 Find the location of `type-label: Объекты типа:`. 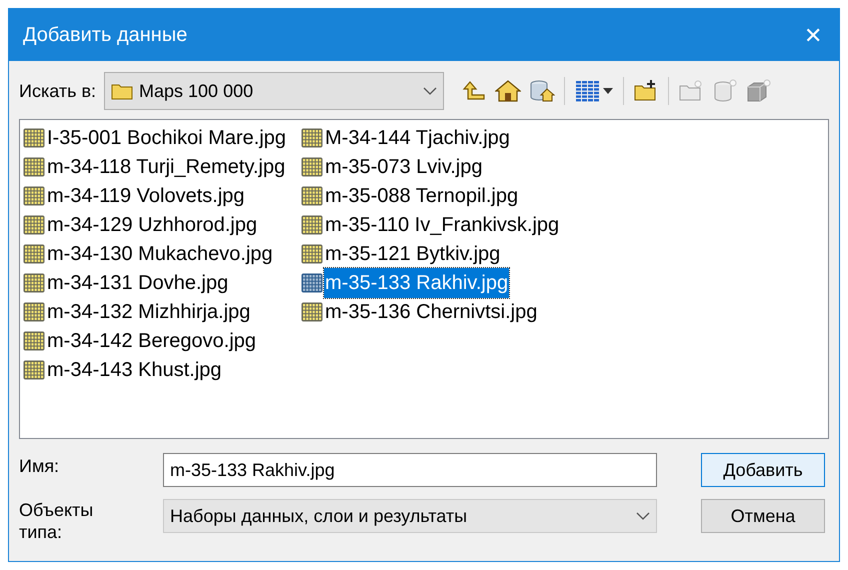

type-label: Объекты типа: is located at coordinates (56, 521).